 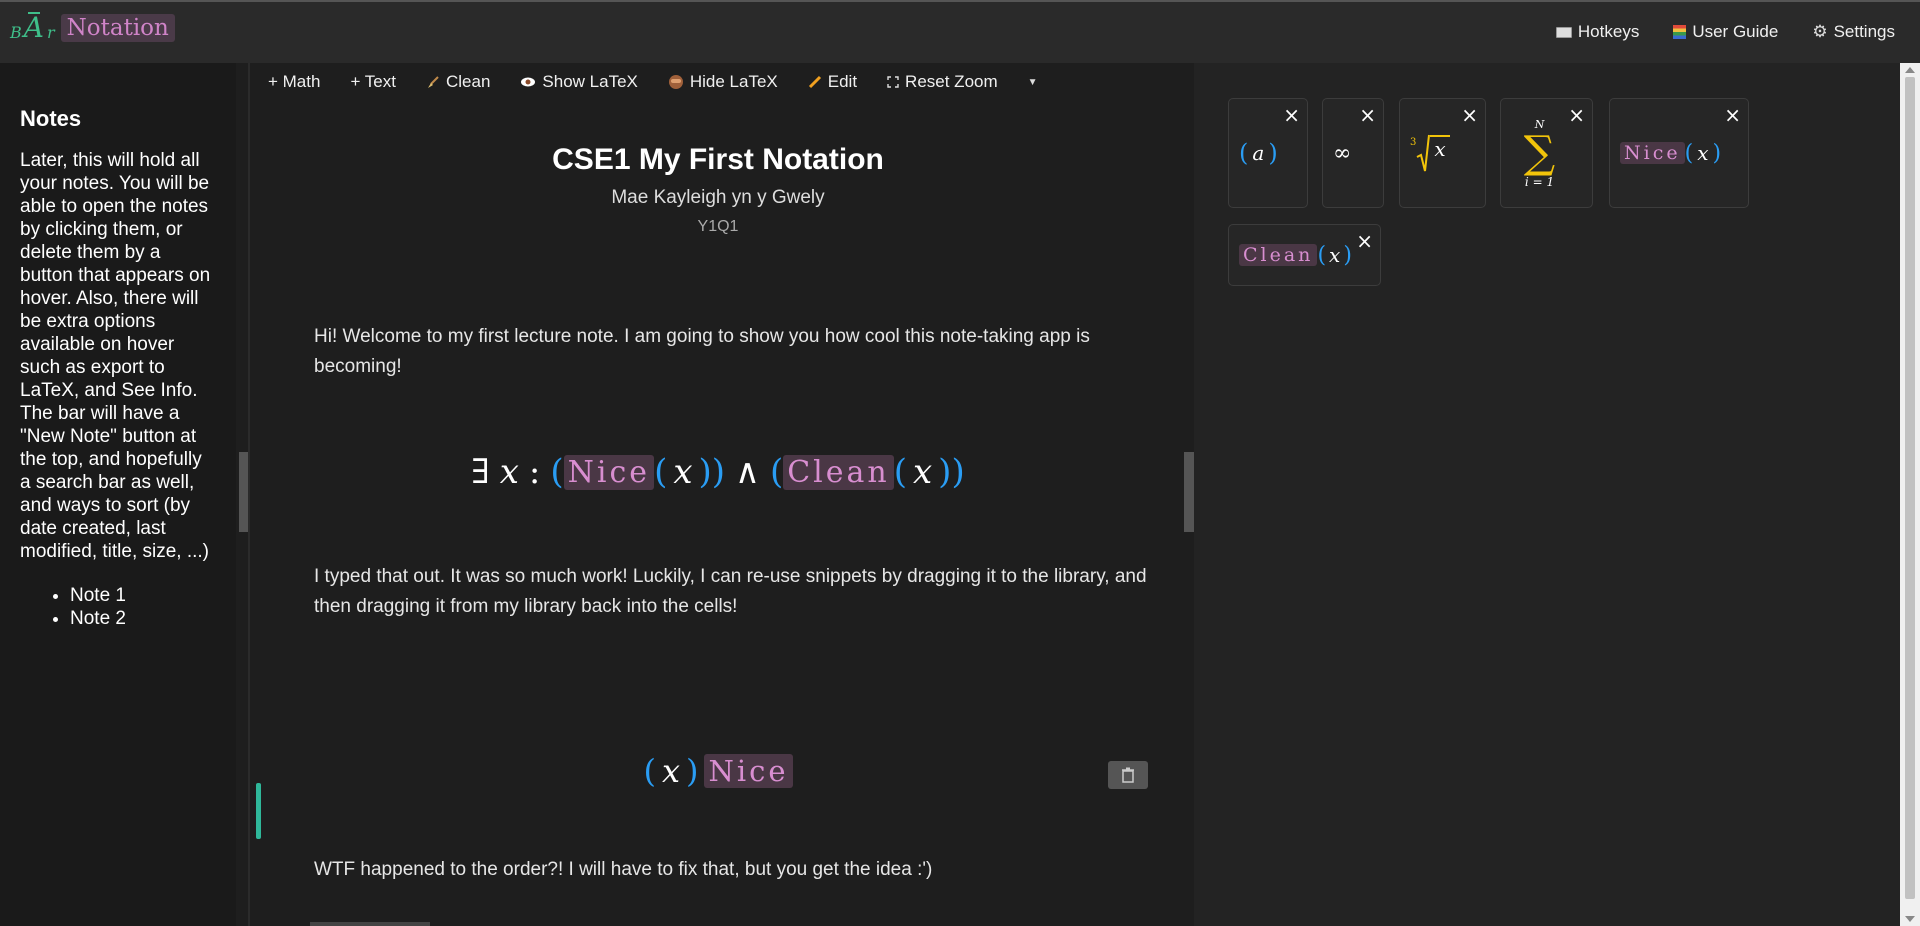 I want to click on library-snippet: N ∑ i = 1 ×, so click(x=1546, y=153).